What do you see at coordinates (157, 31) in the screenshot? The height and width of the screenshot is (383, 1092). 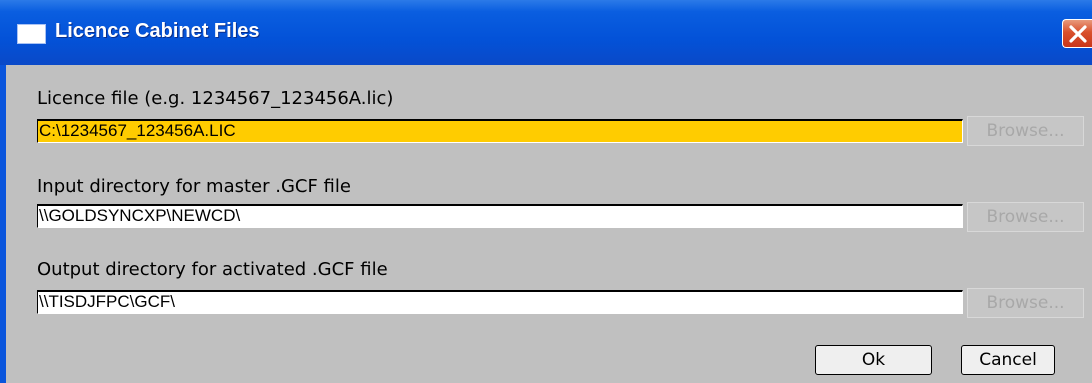 I see `window-title: Licence Cabinet Files` at bounding box center [157, 31].